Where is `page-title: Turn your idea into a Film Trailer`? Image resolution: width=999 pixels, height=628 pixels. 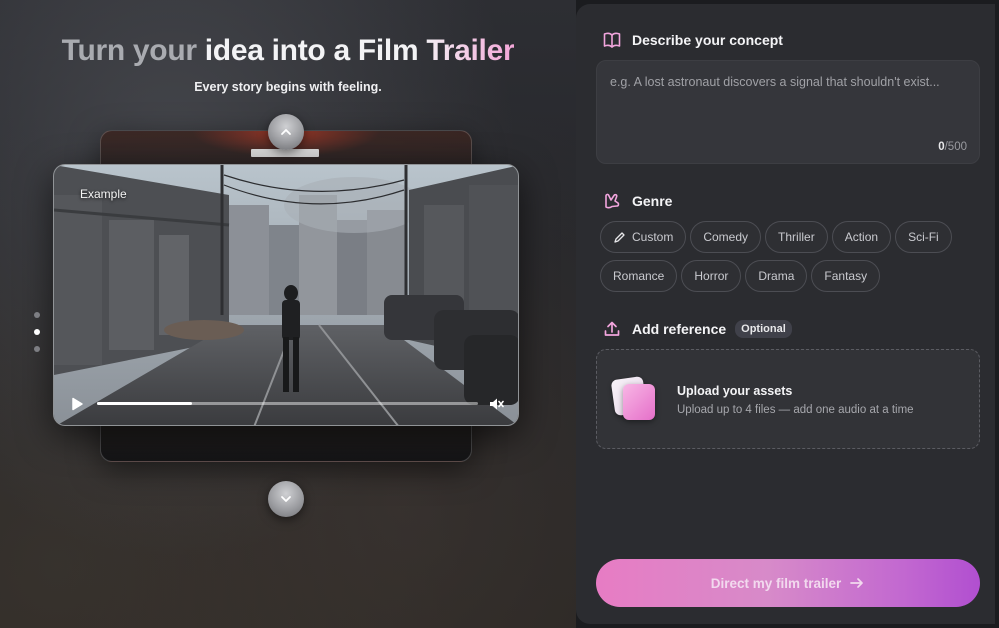
page-title: Turn your idea into a Film Trailer is located at coordinates (288, 51).